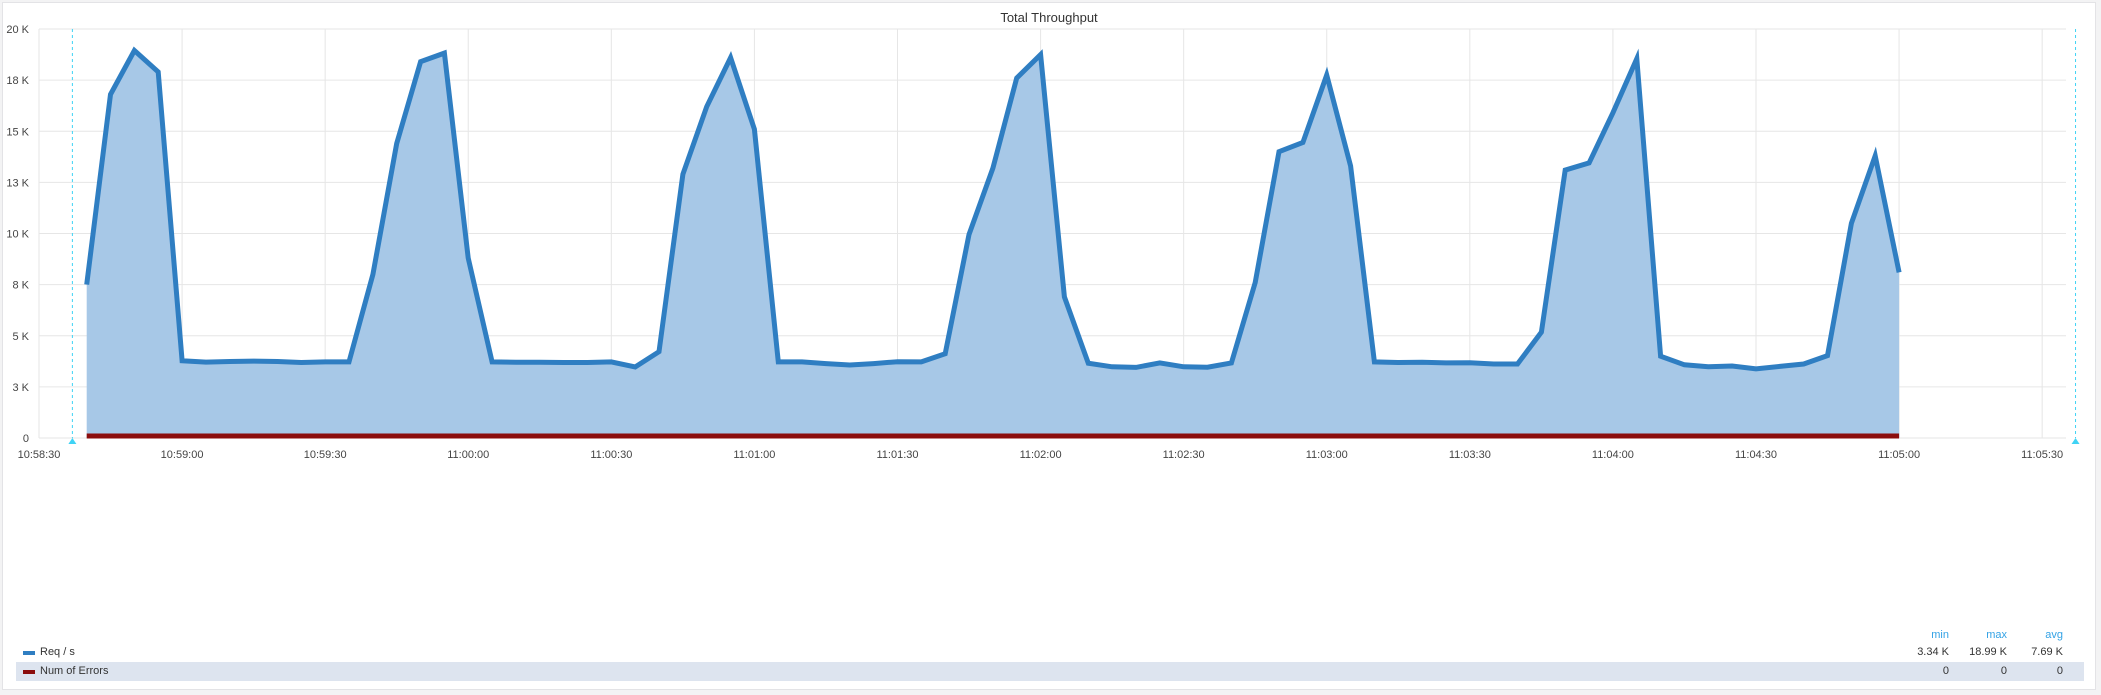  I want to click on y-tick-label: 5 K, so click(20, 337).